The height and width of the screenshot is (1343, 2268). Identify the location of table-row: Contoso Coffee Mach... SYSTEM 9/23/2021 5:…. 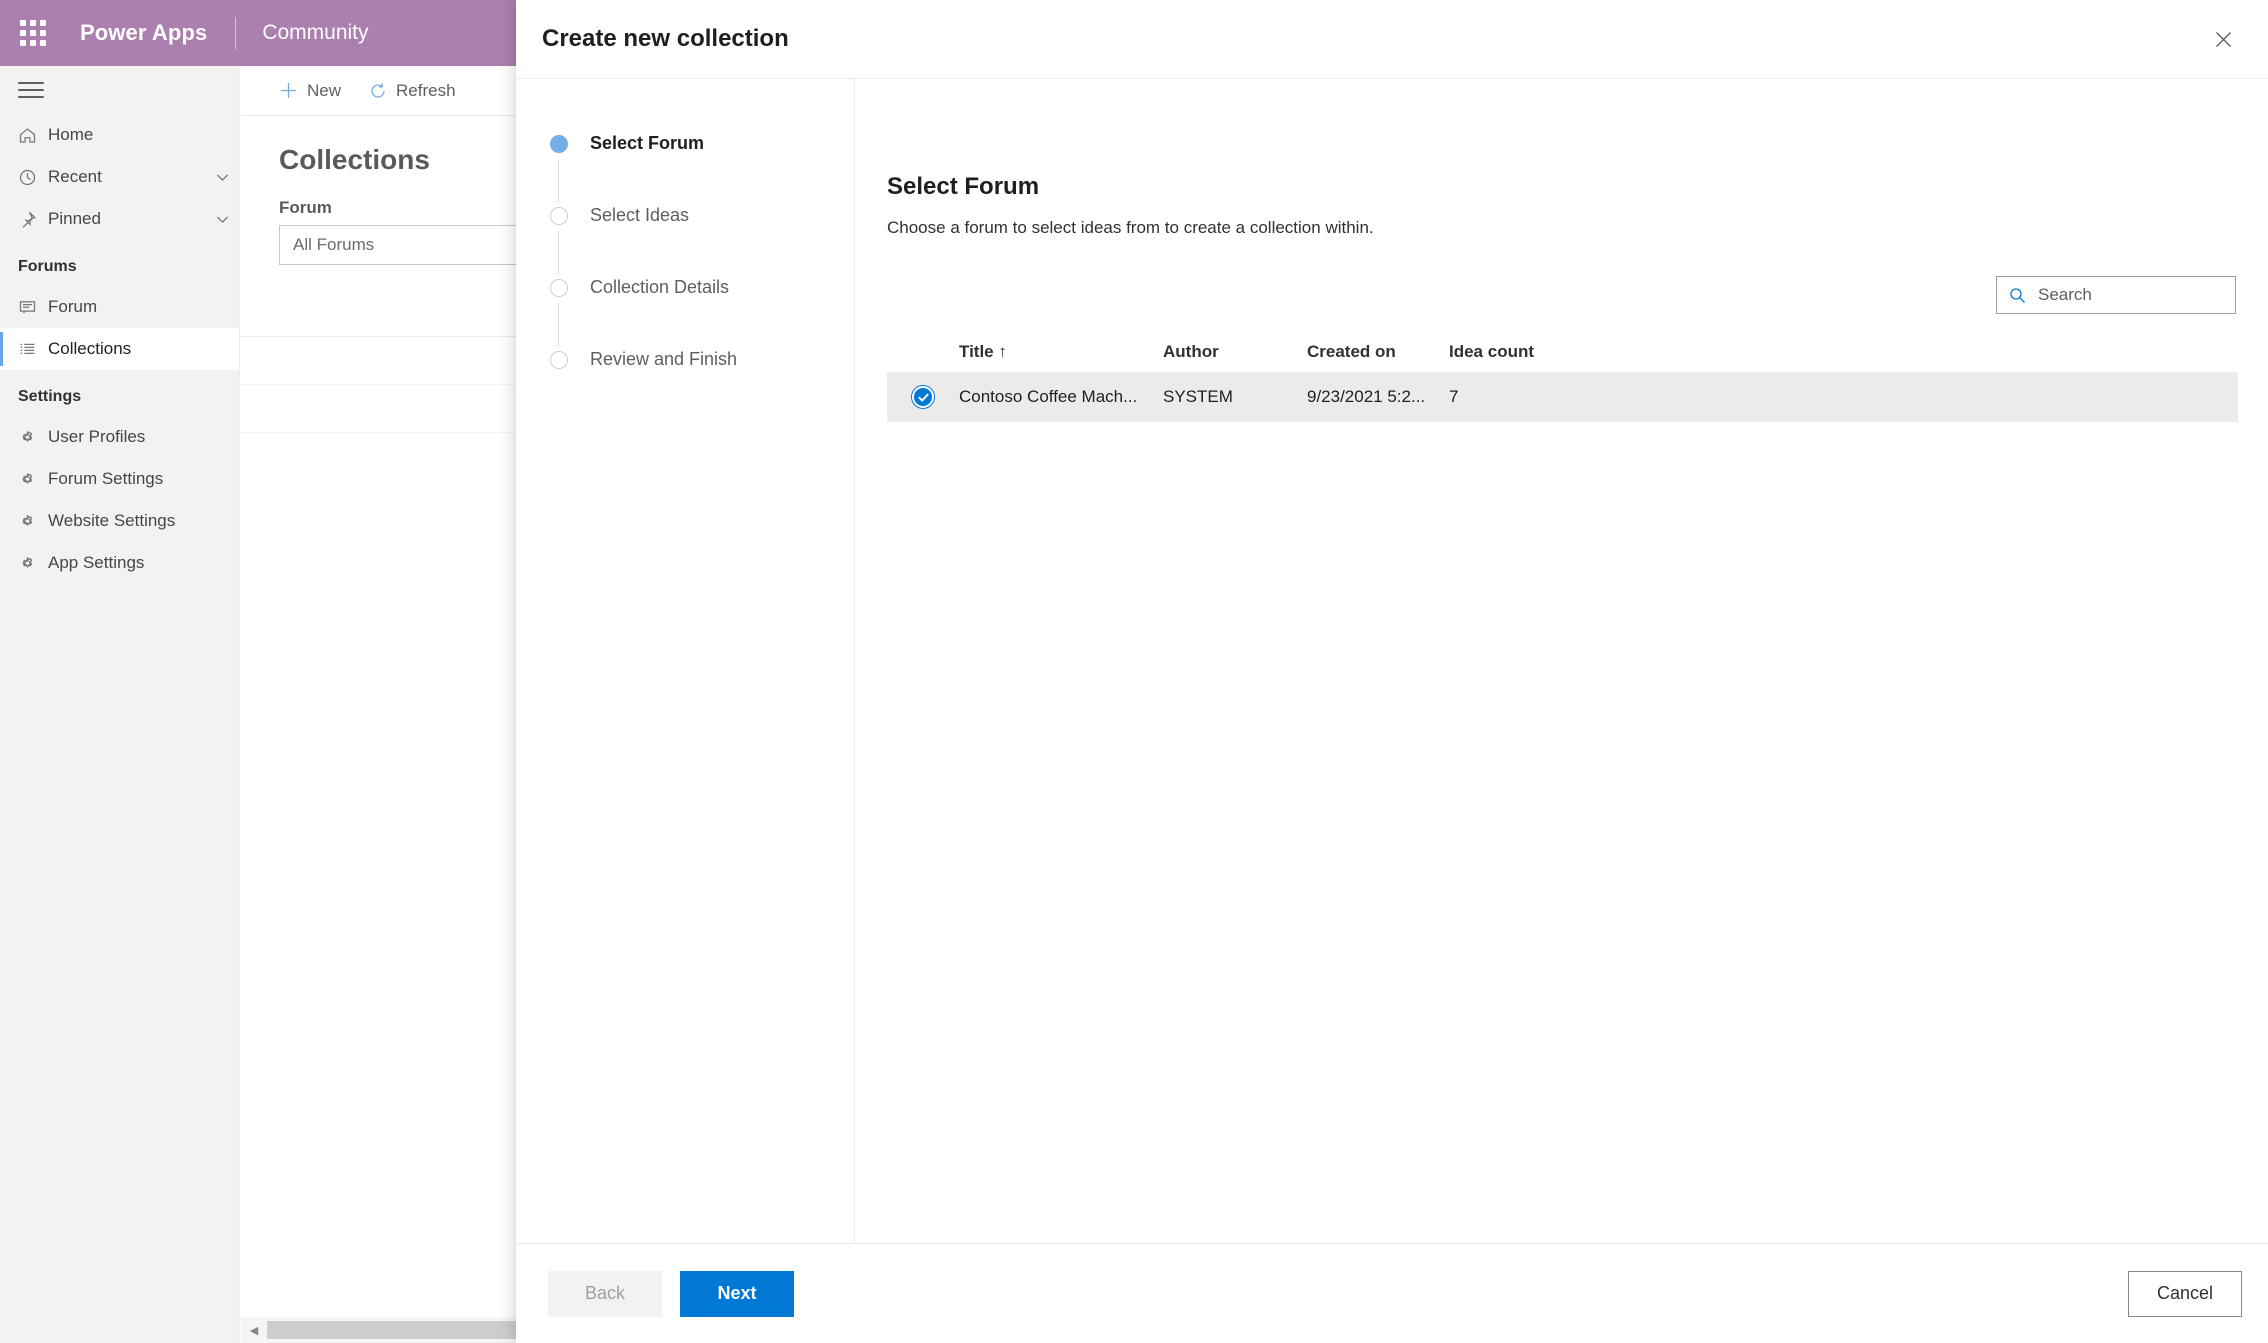
(1562, 397).